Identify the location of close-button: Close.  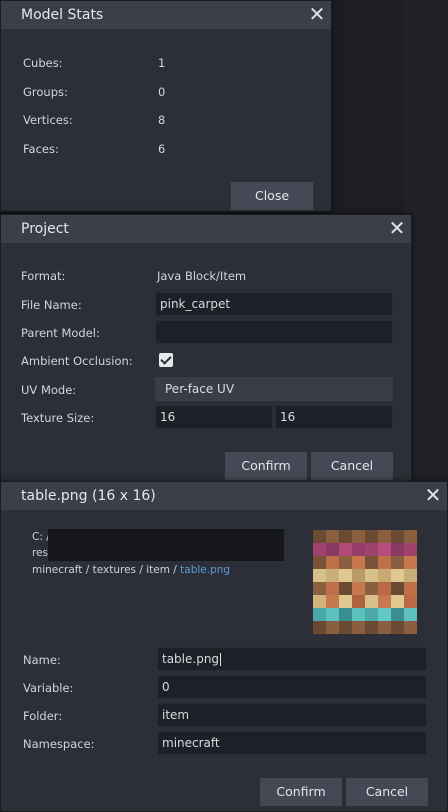
(272, 196).